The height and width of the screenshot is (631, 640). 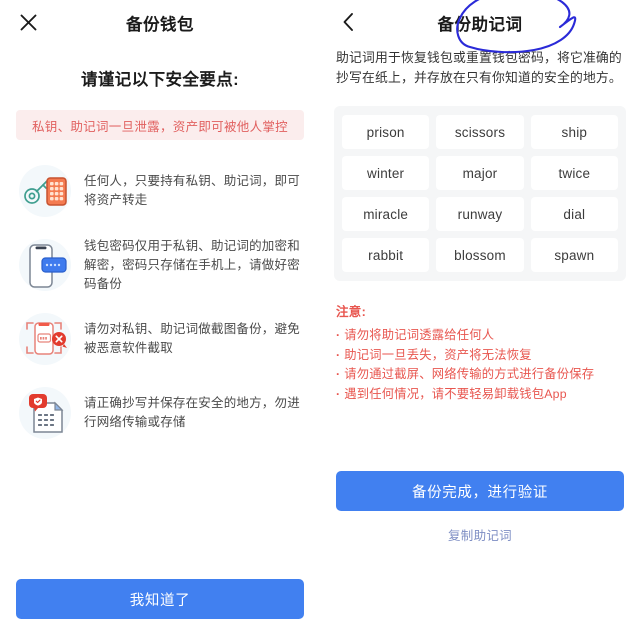 I want to click on mnemonic-word-chip: ship, so click(x=574, y=132).